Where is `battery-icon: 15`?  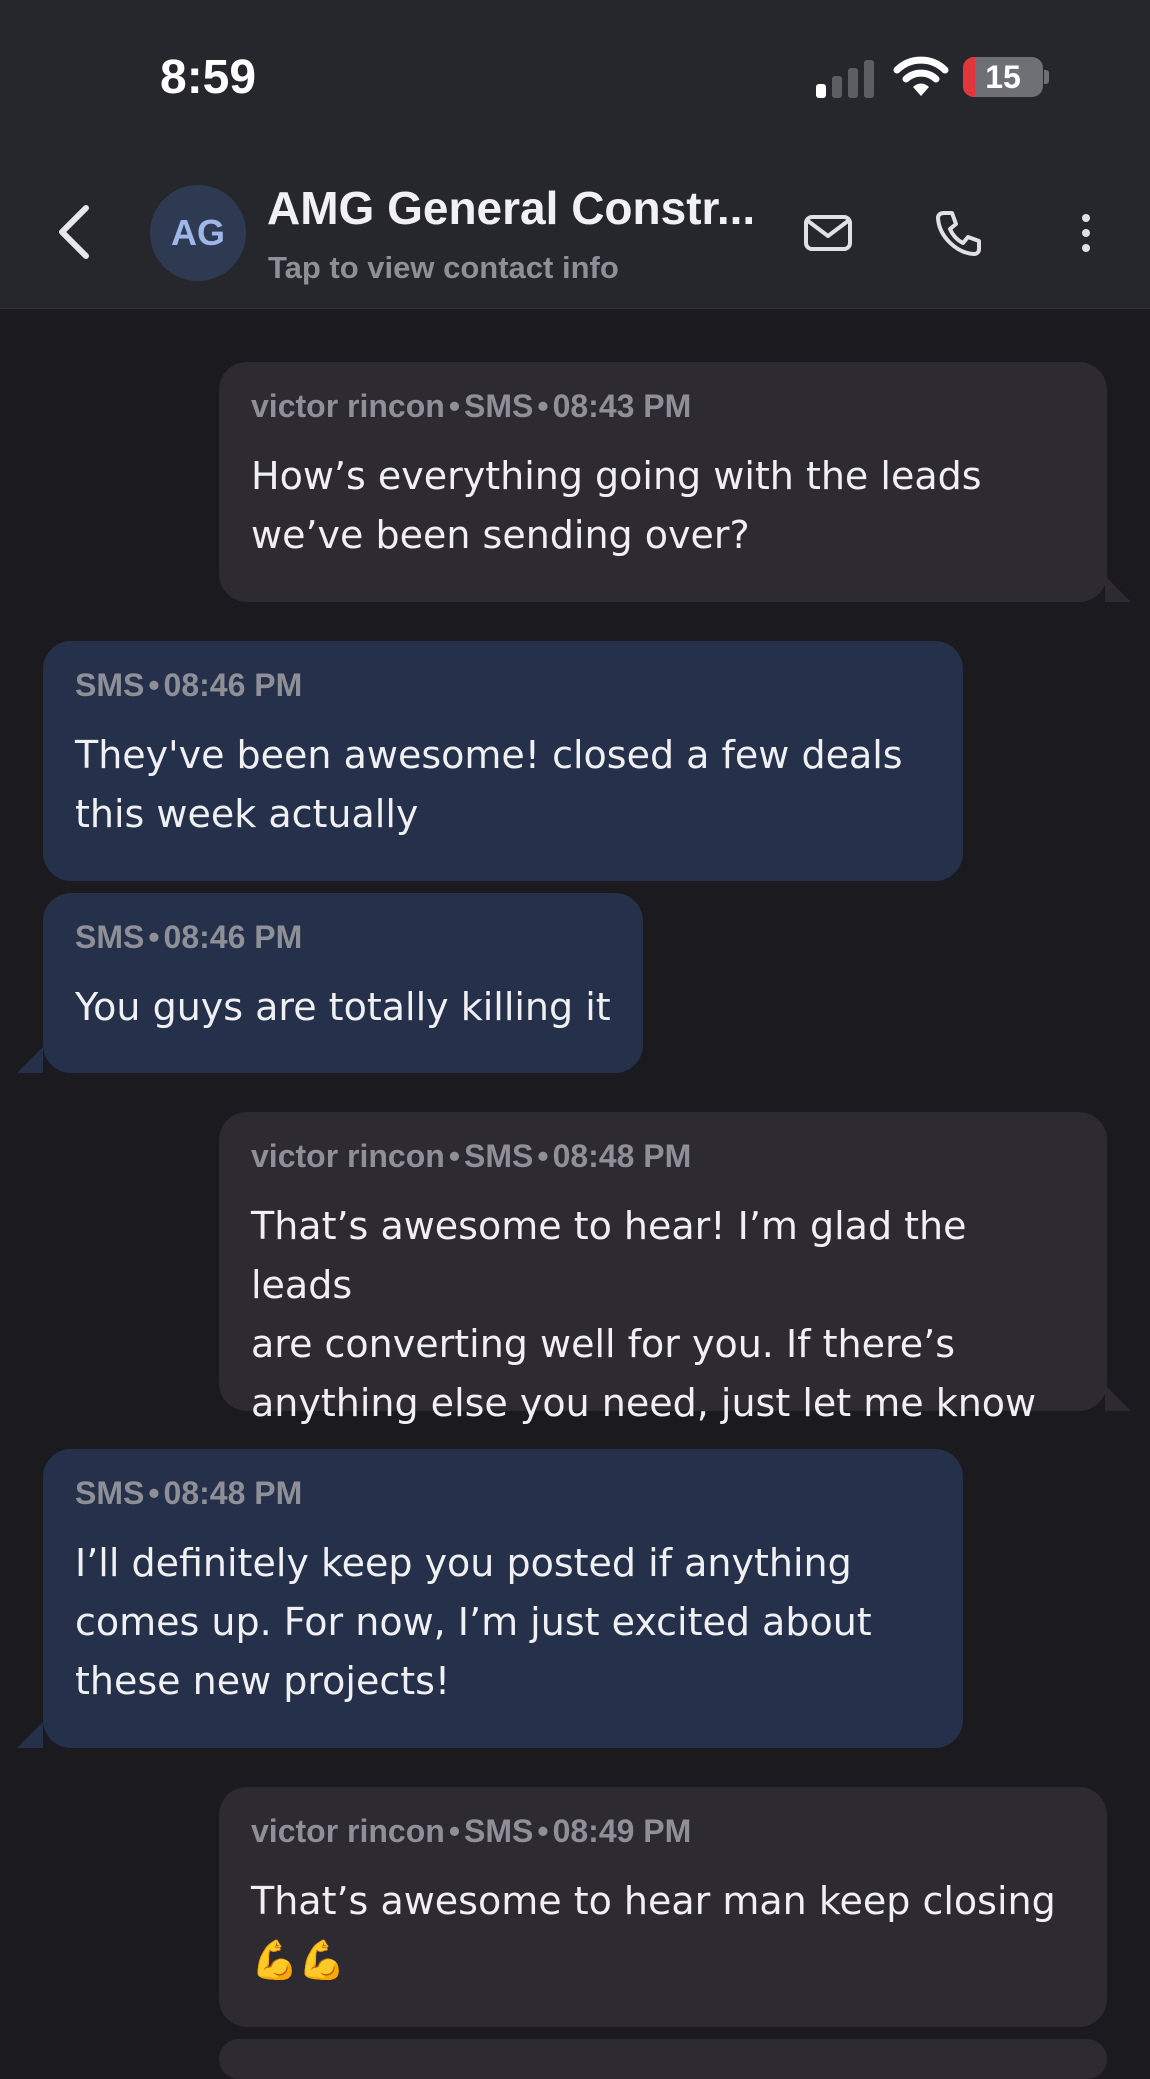 battery-icon: 15 is located at coordinates (1003, 77).